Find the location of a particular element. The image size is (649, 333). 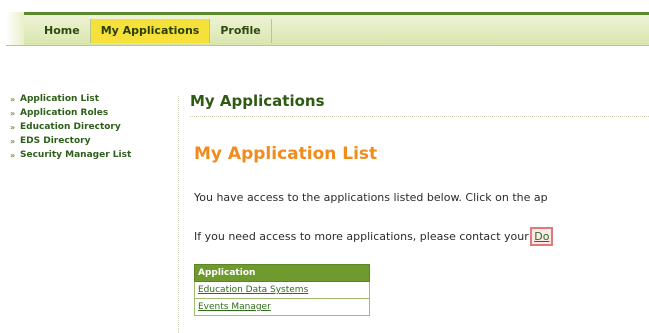

table-row: Events Manager is located at coordinates (282, 307).